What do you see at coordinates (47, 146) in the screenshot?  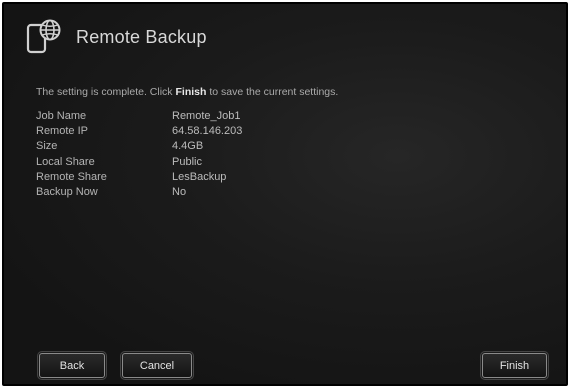 I see `summary-label: Size` at bounding box center [47, 146].